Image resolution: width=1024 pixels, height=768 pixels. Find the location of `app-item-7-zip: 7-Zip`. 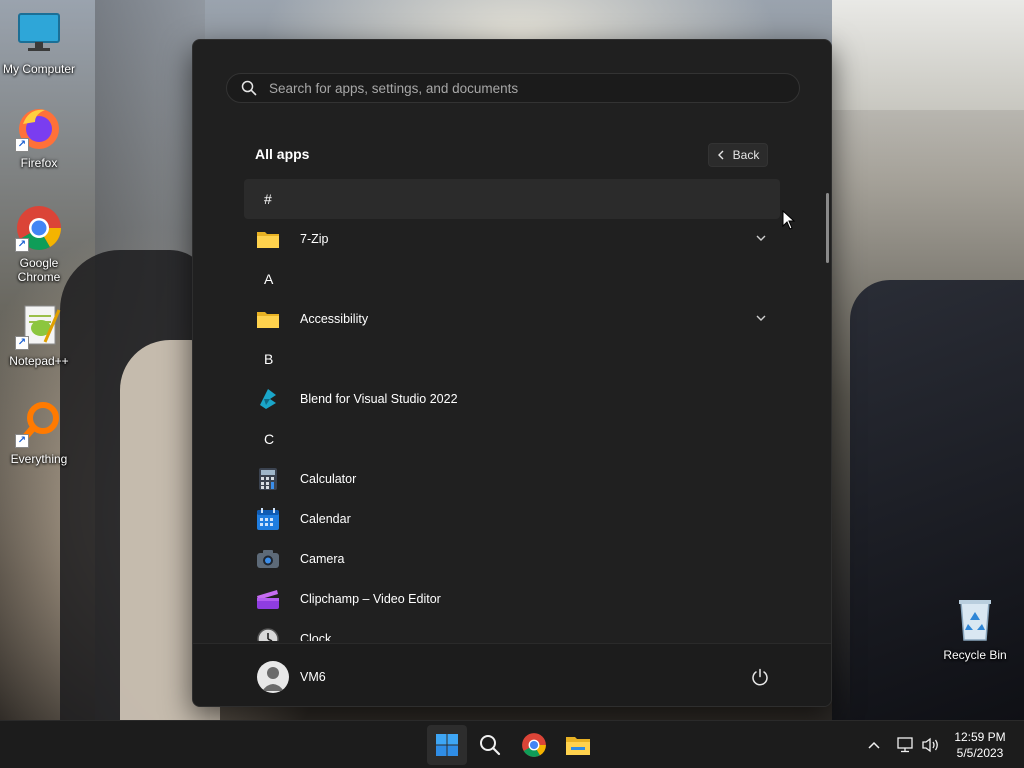

app-item-7-zip: 7-Zip is located at coordinates (512, 239).